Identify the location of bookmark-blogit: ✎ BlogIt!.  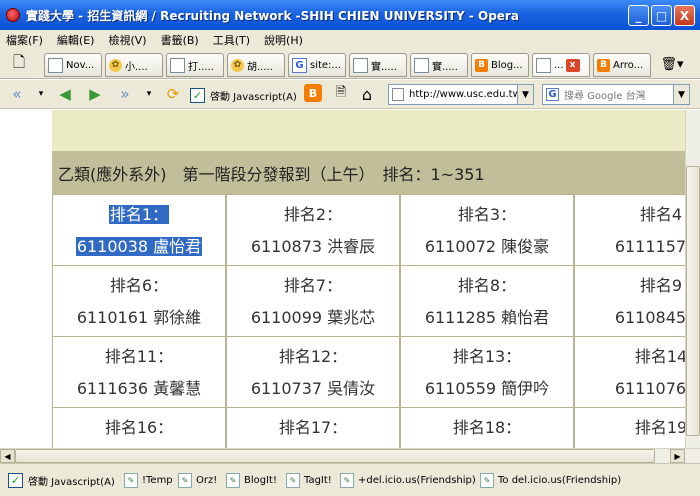
(251, 480).